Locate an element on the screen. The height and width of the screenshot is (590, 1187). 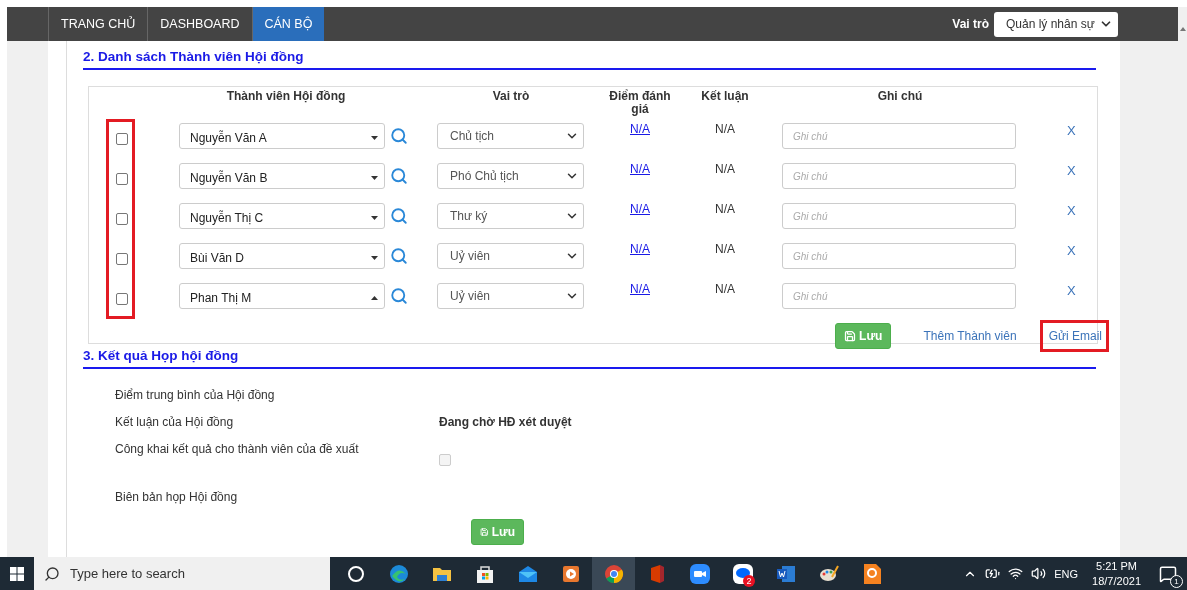
role-label: Vai trò is located at coordinates (970, 24).